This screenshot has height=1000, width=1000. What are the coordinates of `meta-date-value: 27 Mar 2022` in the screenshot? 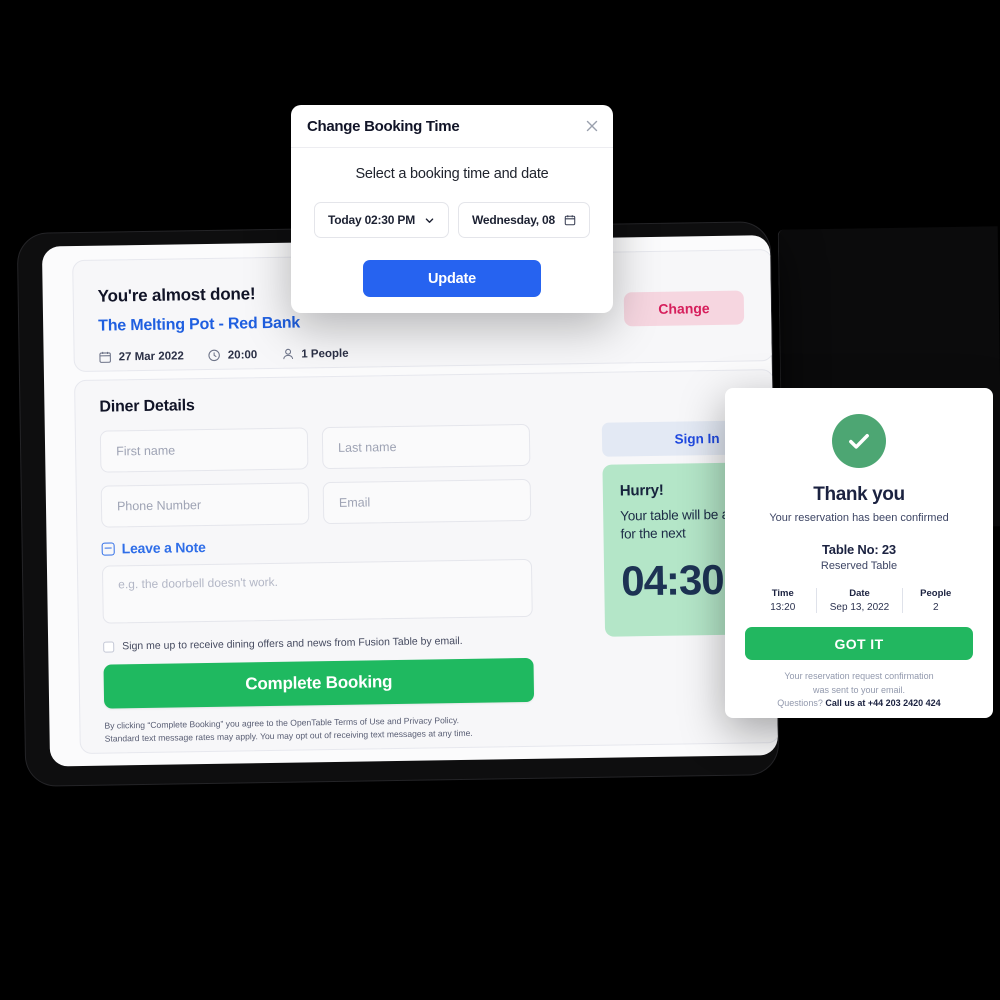 It's located at (151, 356).